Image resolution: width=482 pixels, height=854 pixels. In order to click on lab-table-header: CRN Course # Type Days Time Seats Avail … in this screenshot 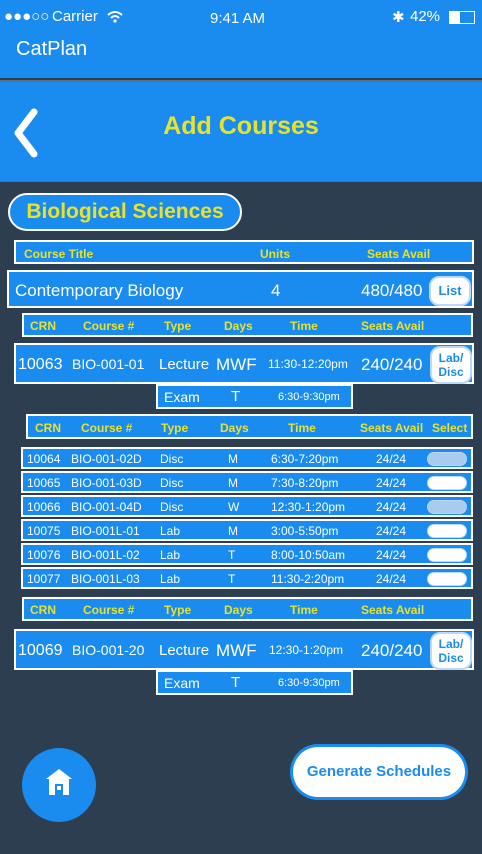, I will do `click(249, 426)`.